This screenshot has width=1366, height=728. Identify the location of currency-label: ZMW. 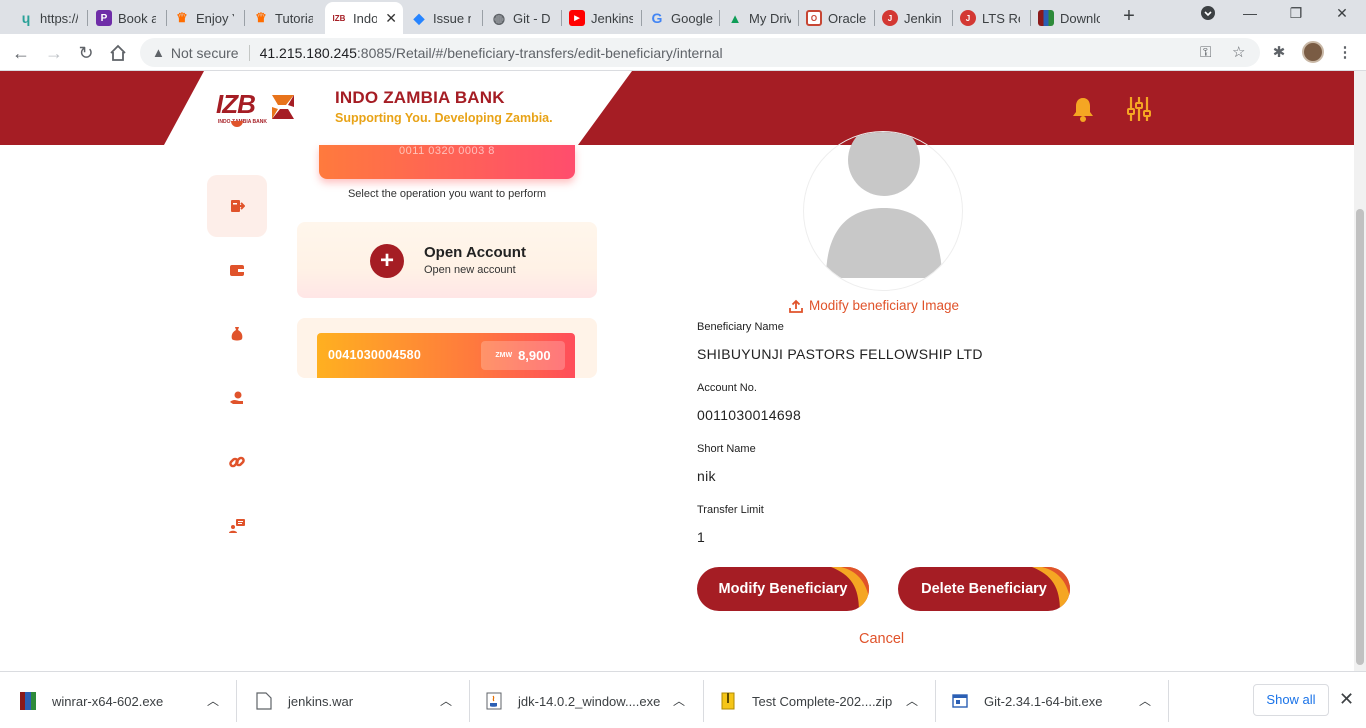
(504, 355).